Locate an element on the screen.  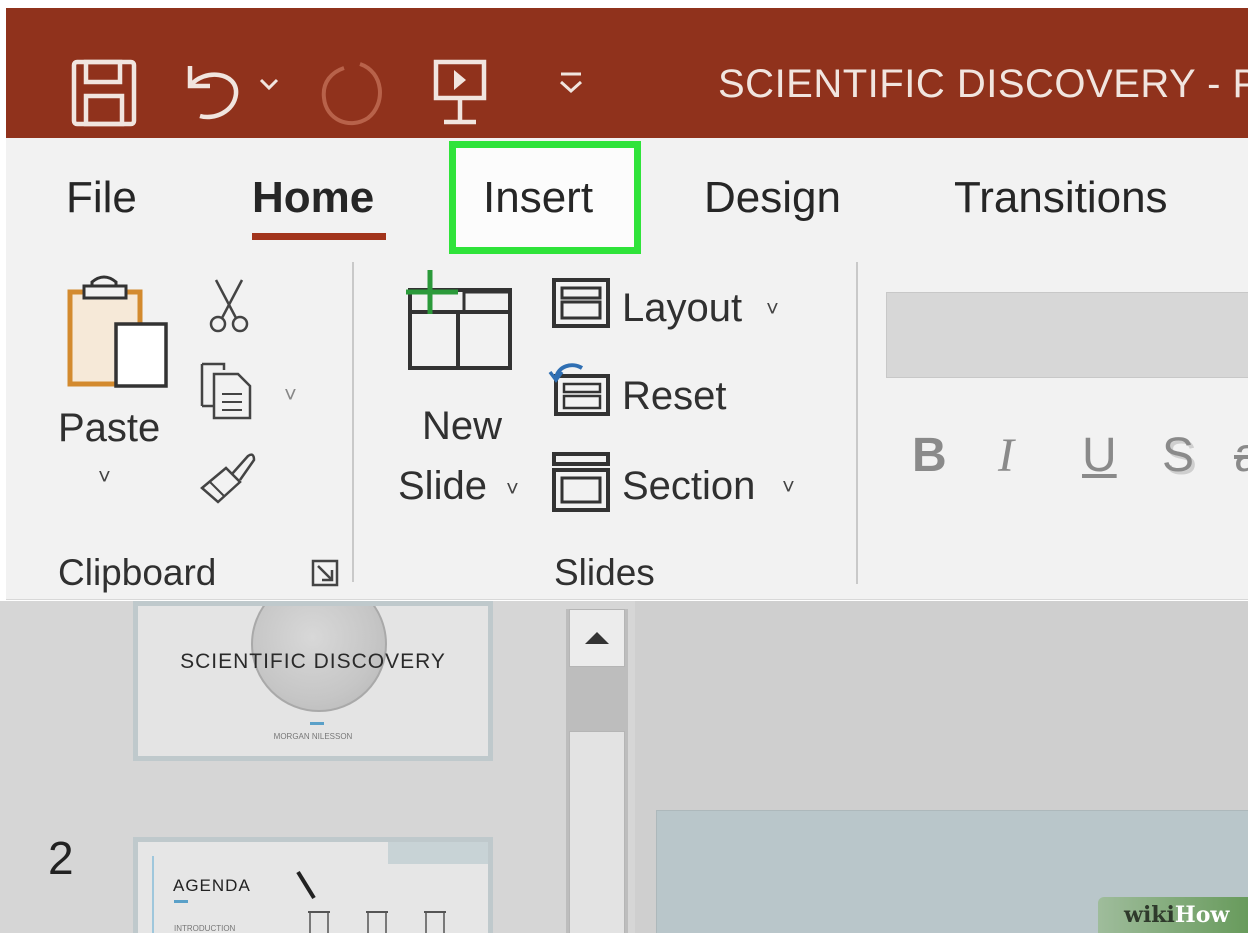
start-slideshow-icon is located at coordinates (460, 94).